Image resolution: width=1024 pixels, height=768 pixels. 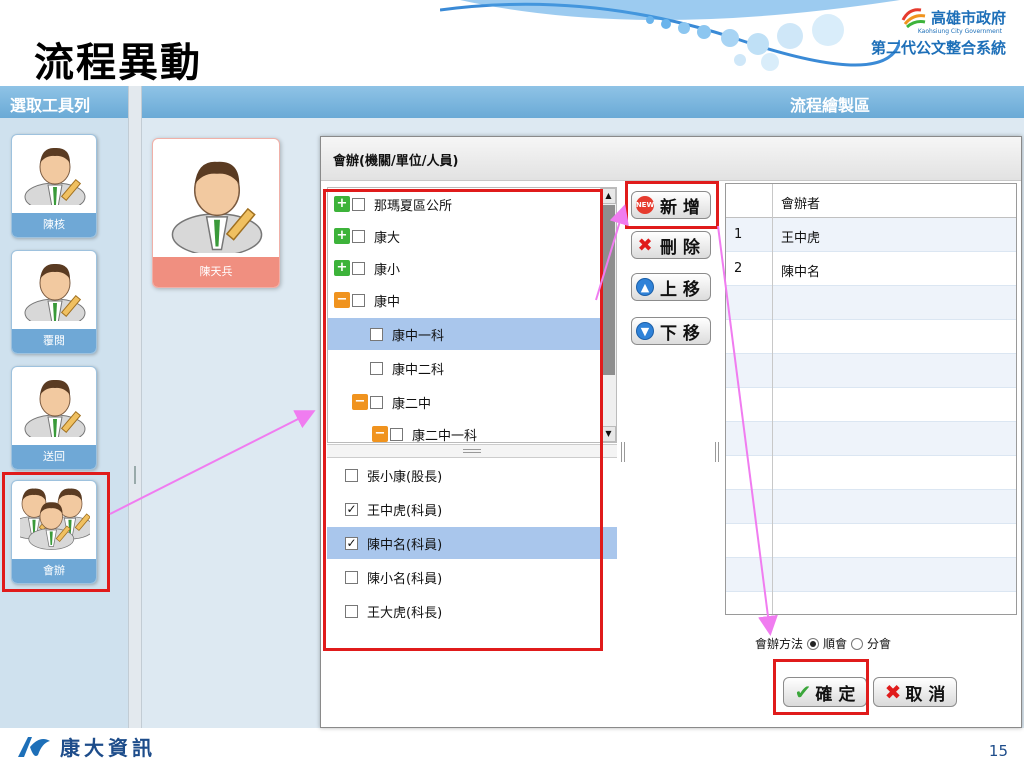 I want to click on gov-name: 高雄市政府, so click(x=968, y=17).